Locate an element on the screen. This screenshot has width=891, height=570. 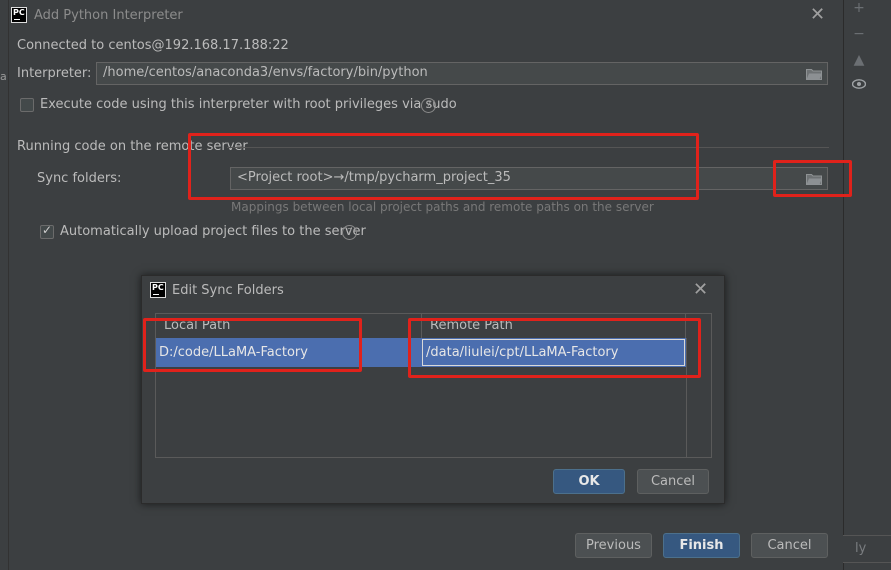
background-apply-button: ly is located at coordinates (865, 549).